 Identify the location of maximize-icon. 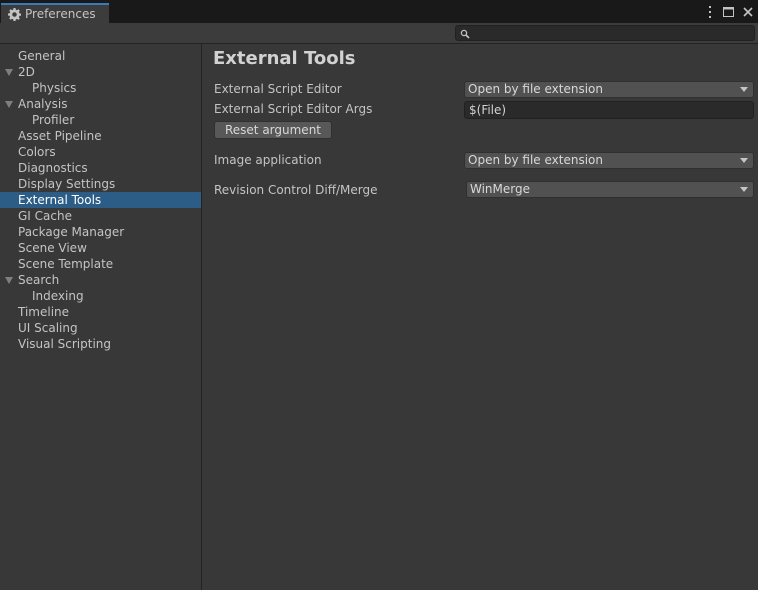
(728, 12).